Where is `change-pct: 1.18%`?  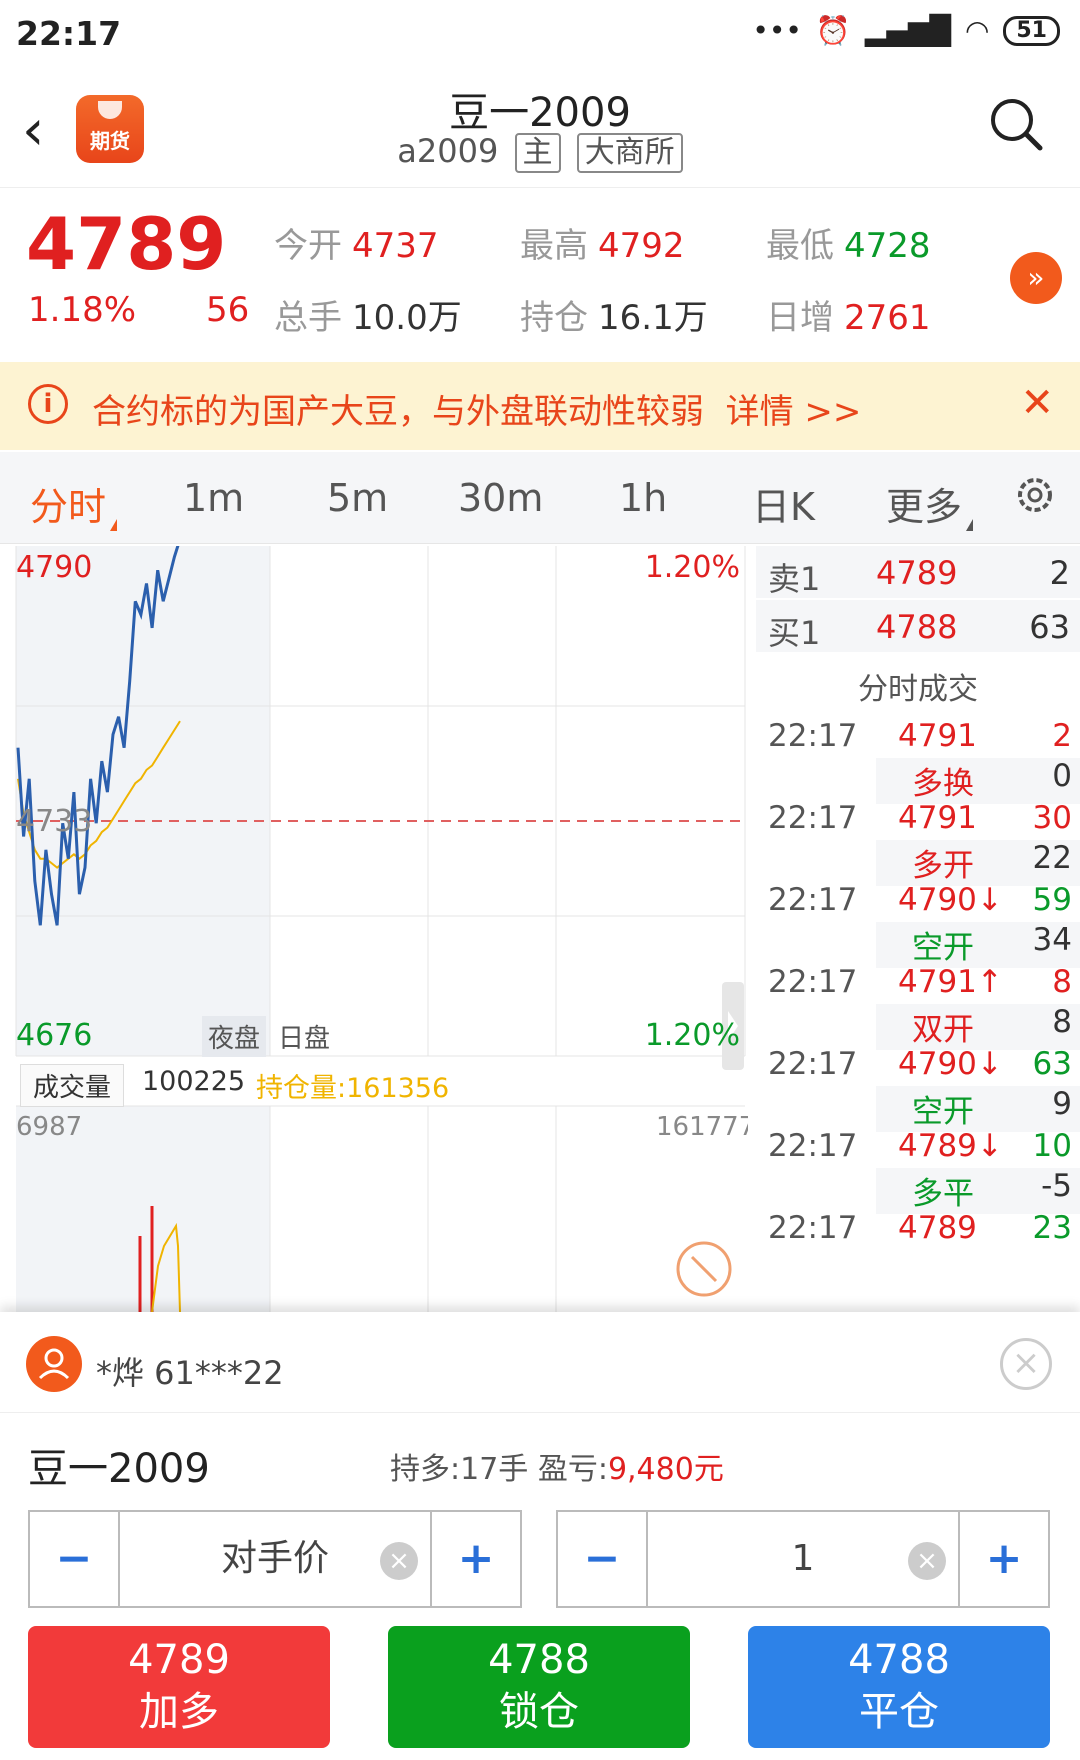 change-pct: 1.18% is located at coordinates (82, 310).